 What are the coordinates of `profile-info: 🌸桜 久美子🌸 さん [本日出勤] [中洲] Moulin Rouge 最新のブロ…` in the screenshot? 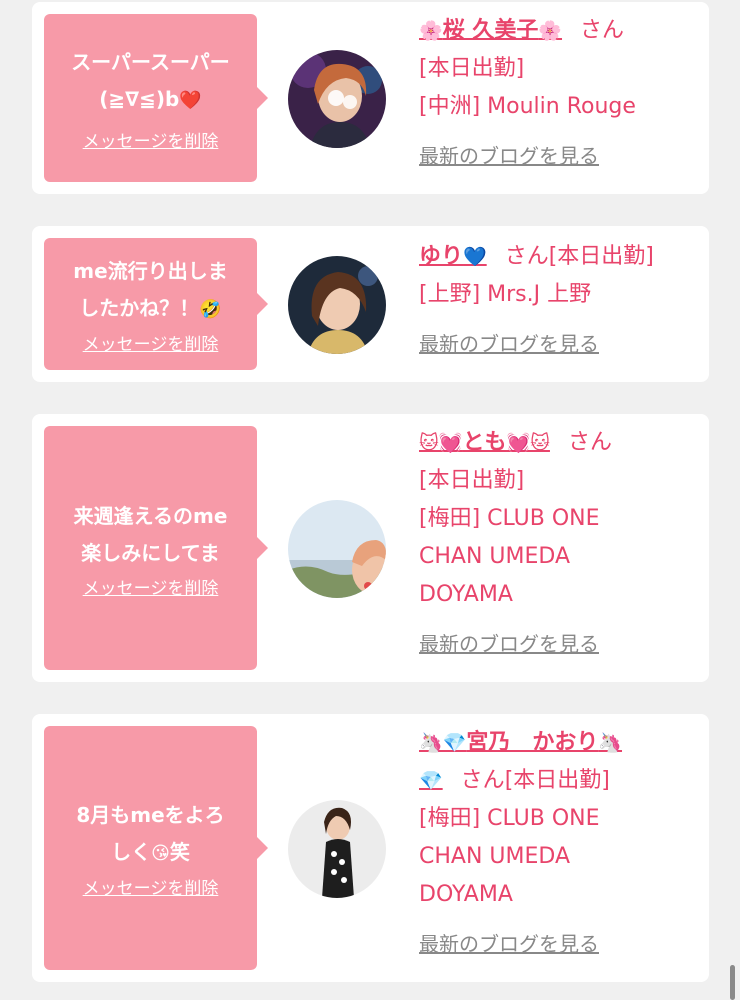 It's located at (561, 90).